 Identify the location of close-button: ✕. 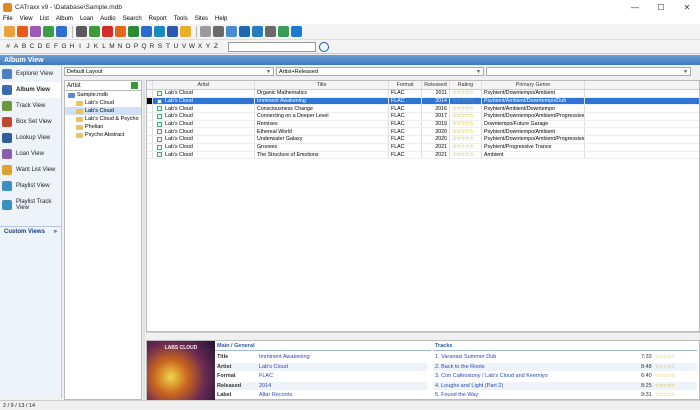
(687, 7).